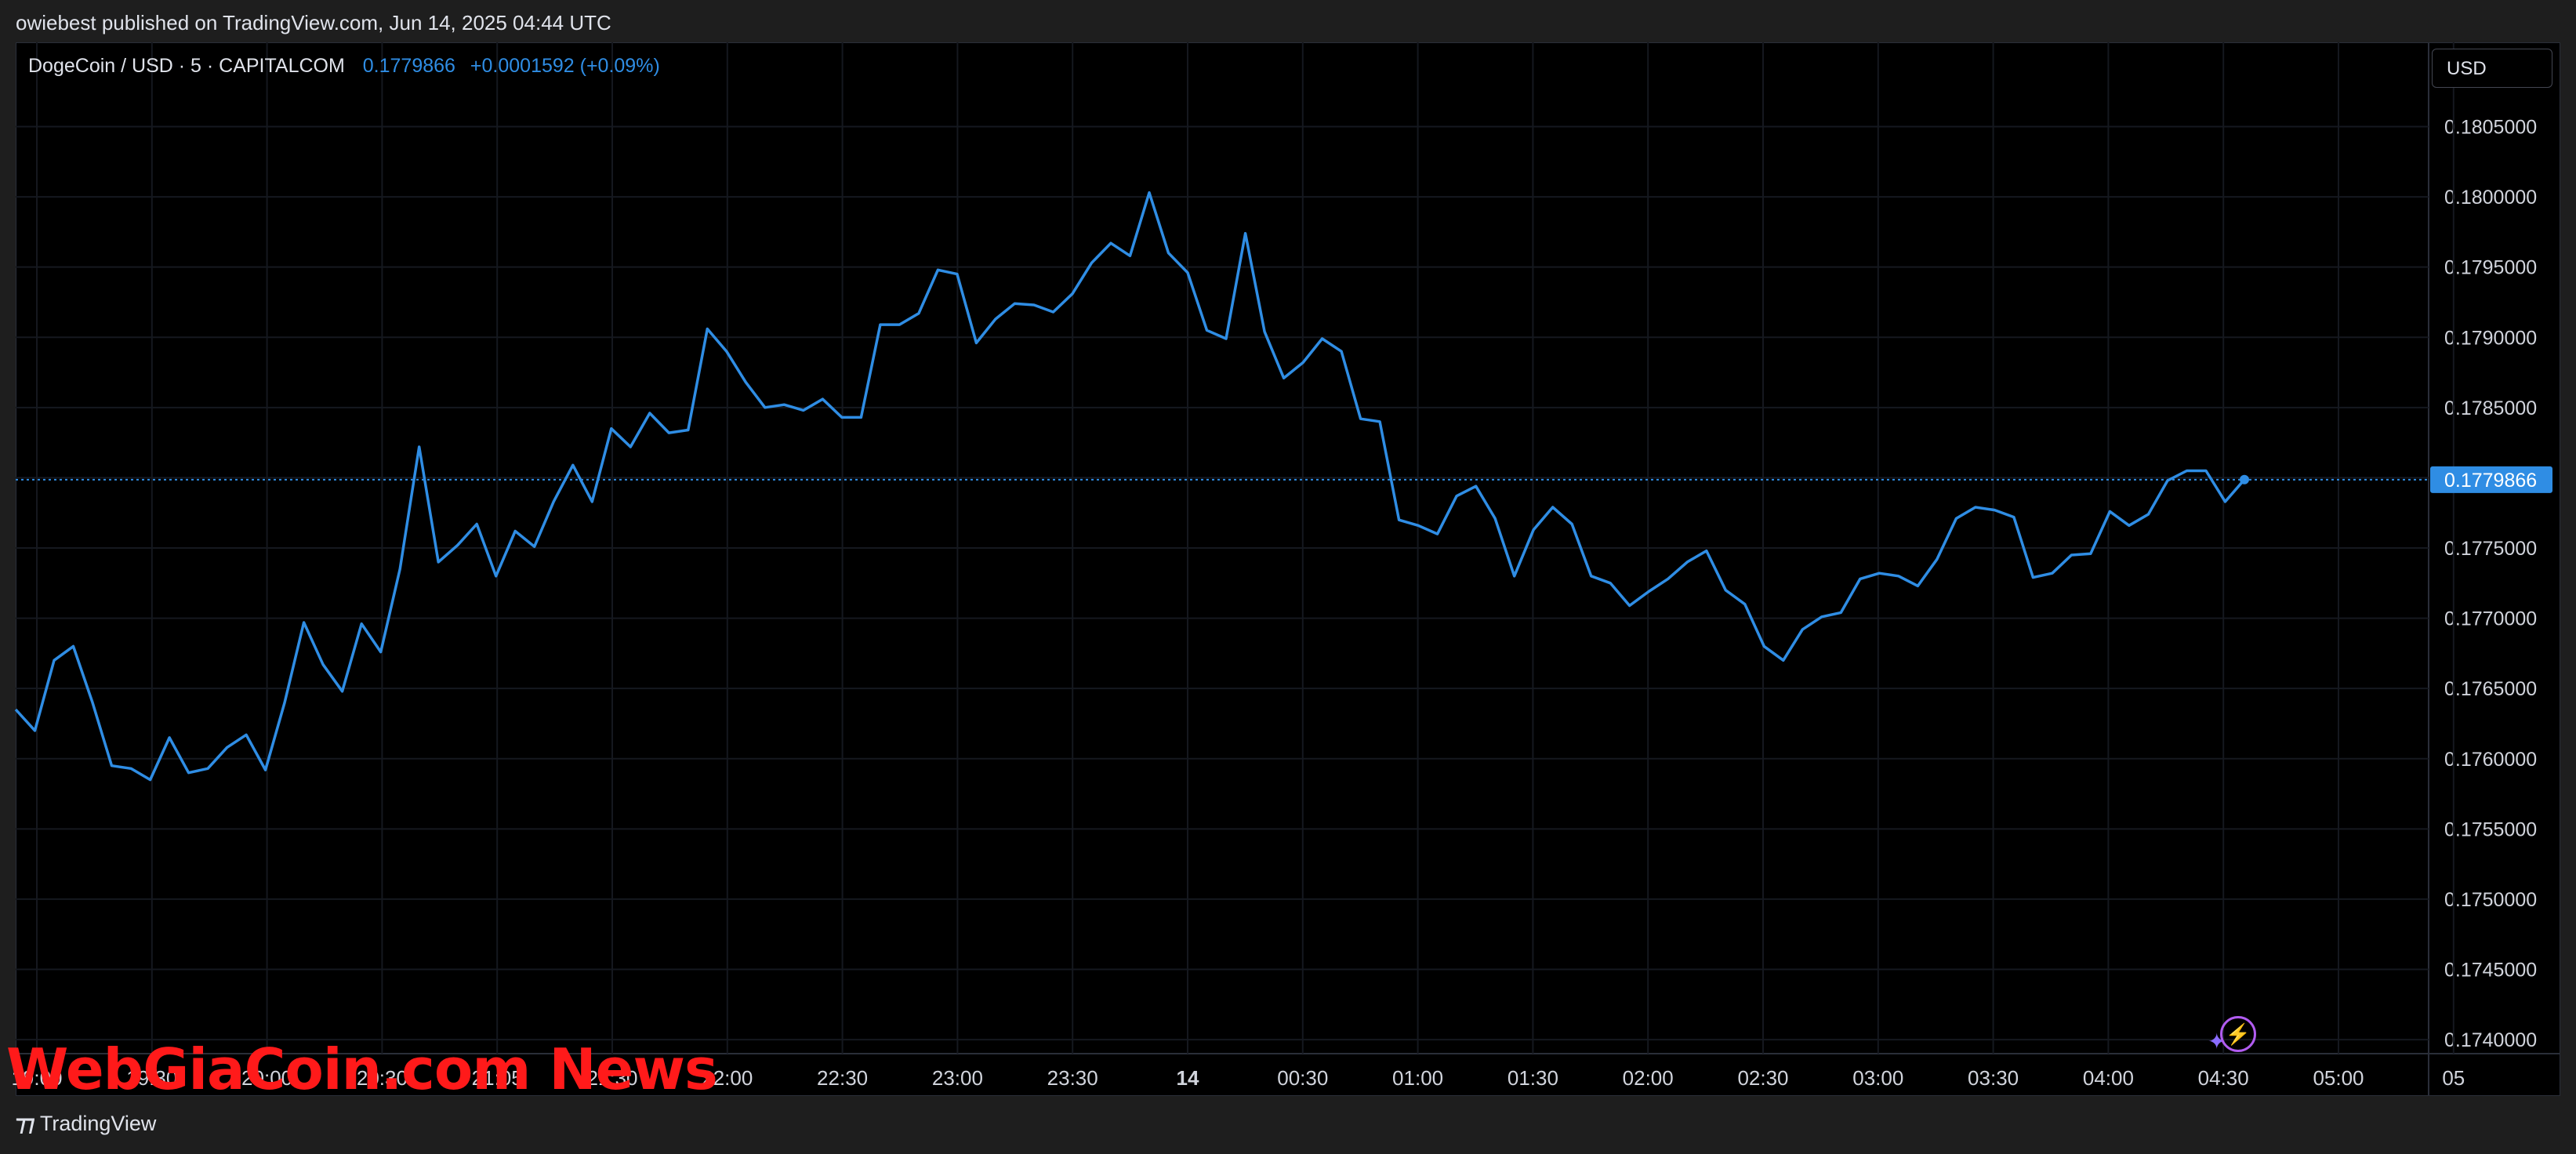  I want to click on tradingview-logo: ⁊⁊ TradingView, so click(86, 1124).